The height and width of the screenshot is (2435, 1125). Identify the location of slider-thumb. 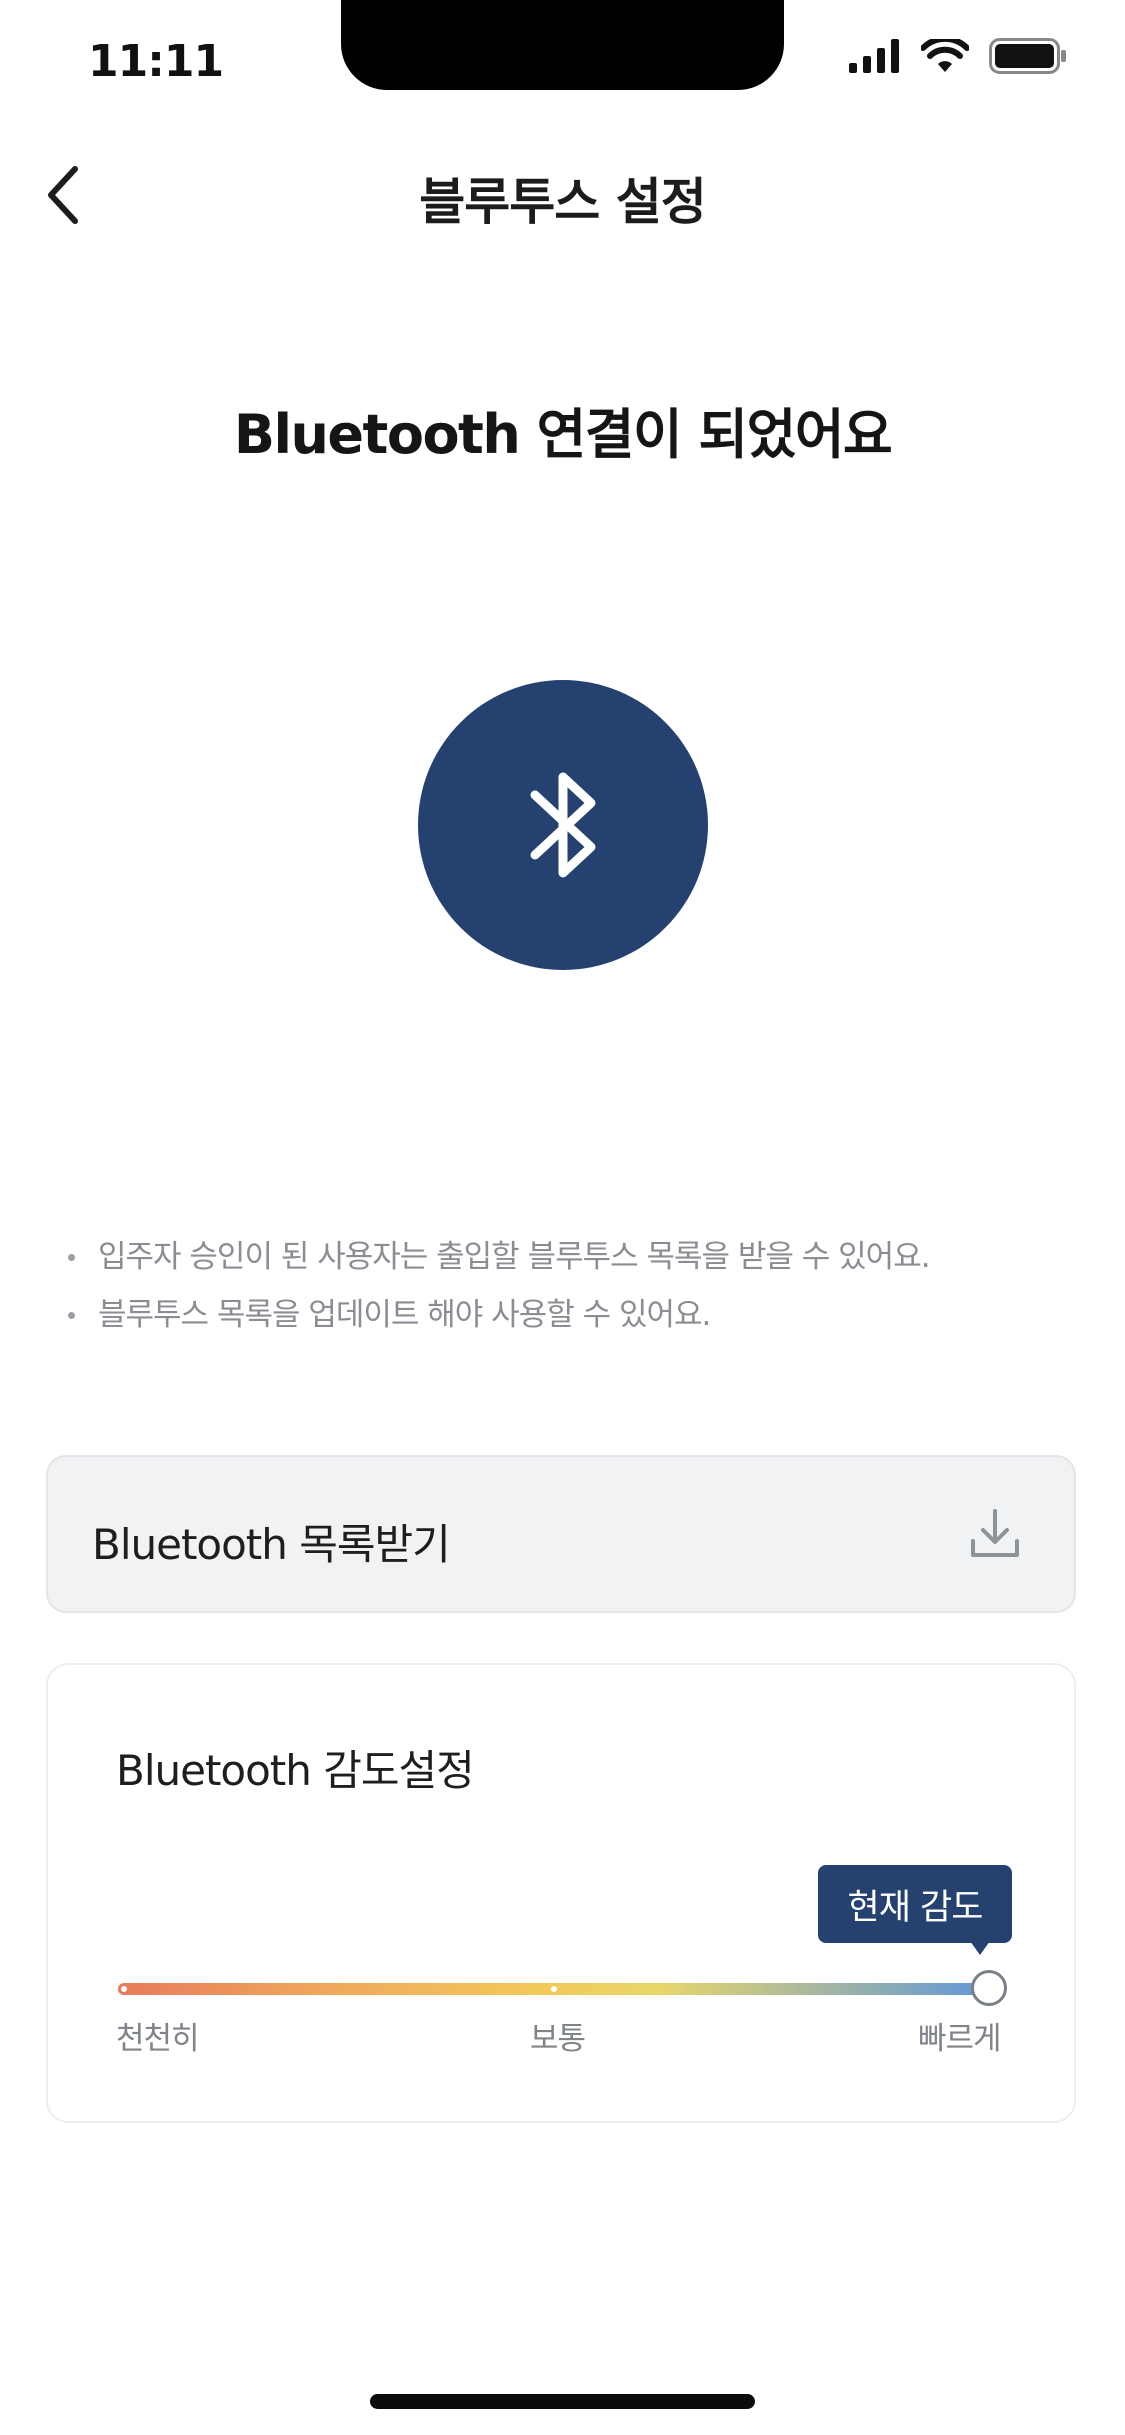
(989, 1988).